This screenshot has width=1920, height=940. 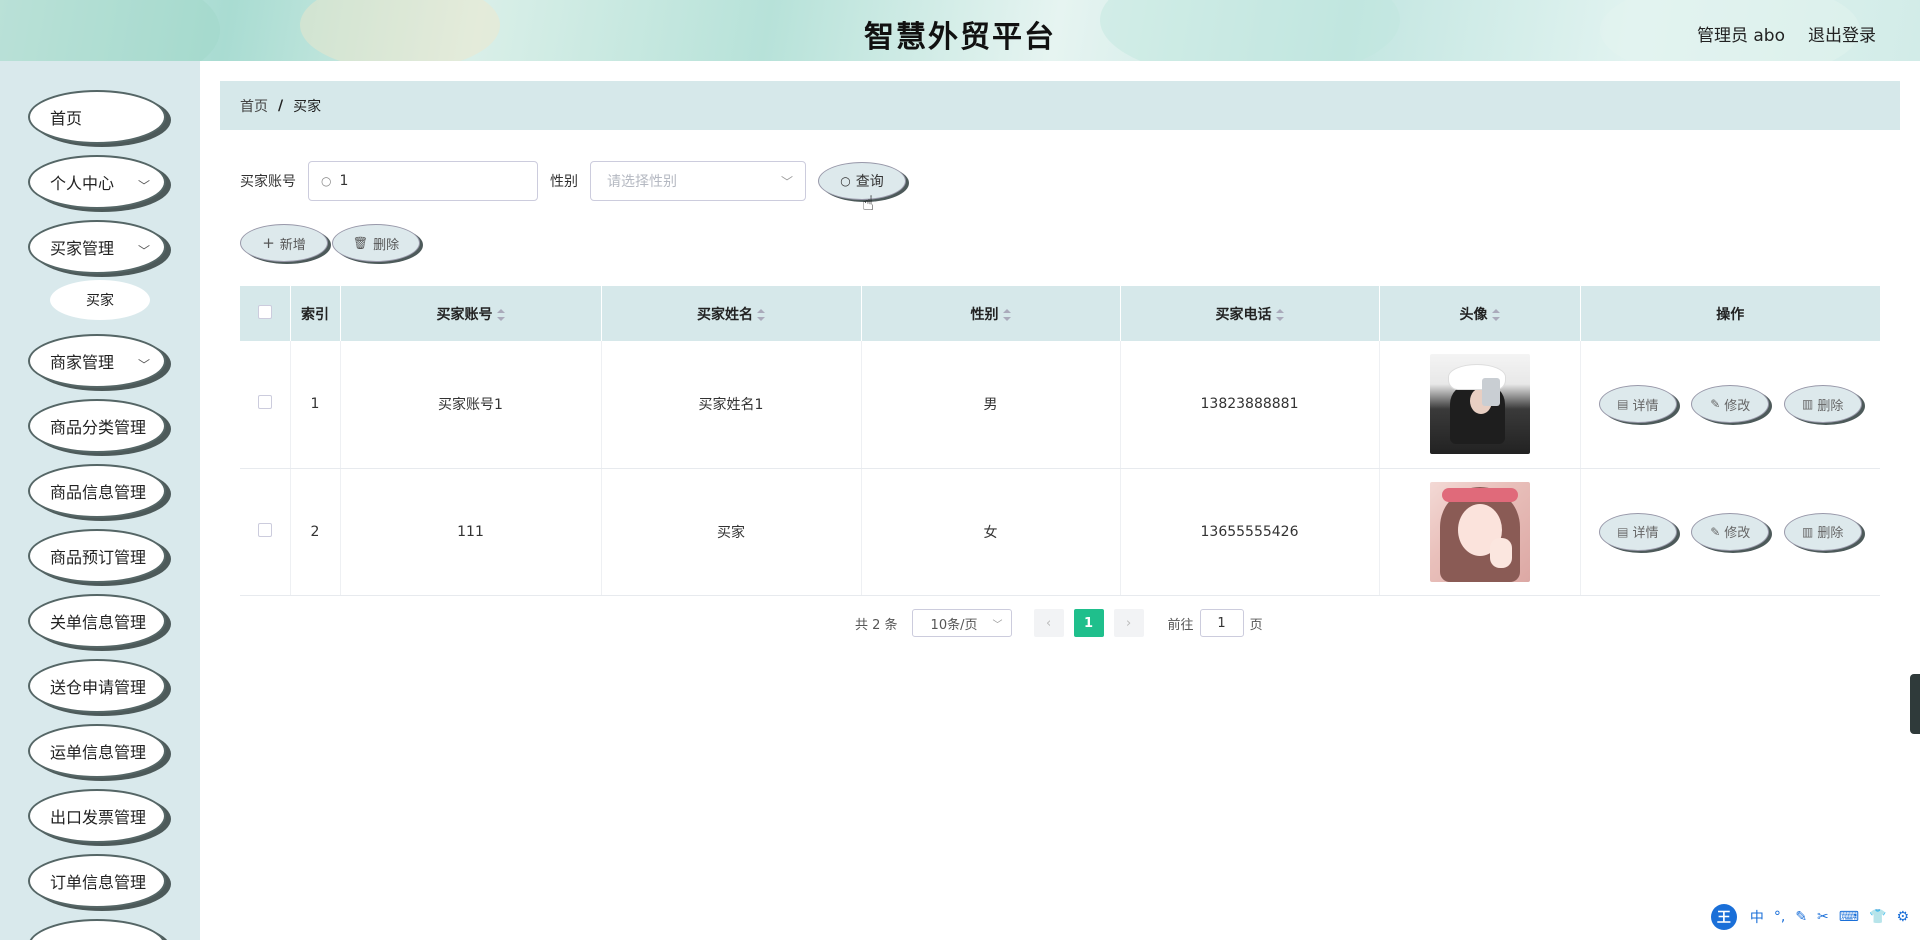 I want to click on sidebar-item-product-info-management: 商品信息管理, so click(x=97, y=491).